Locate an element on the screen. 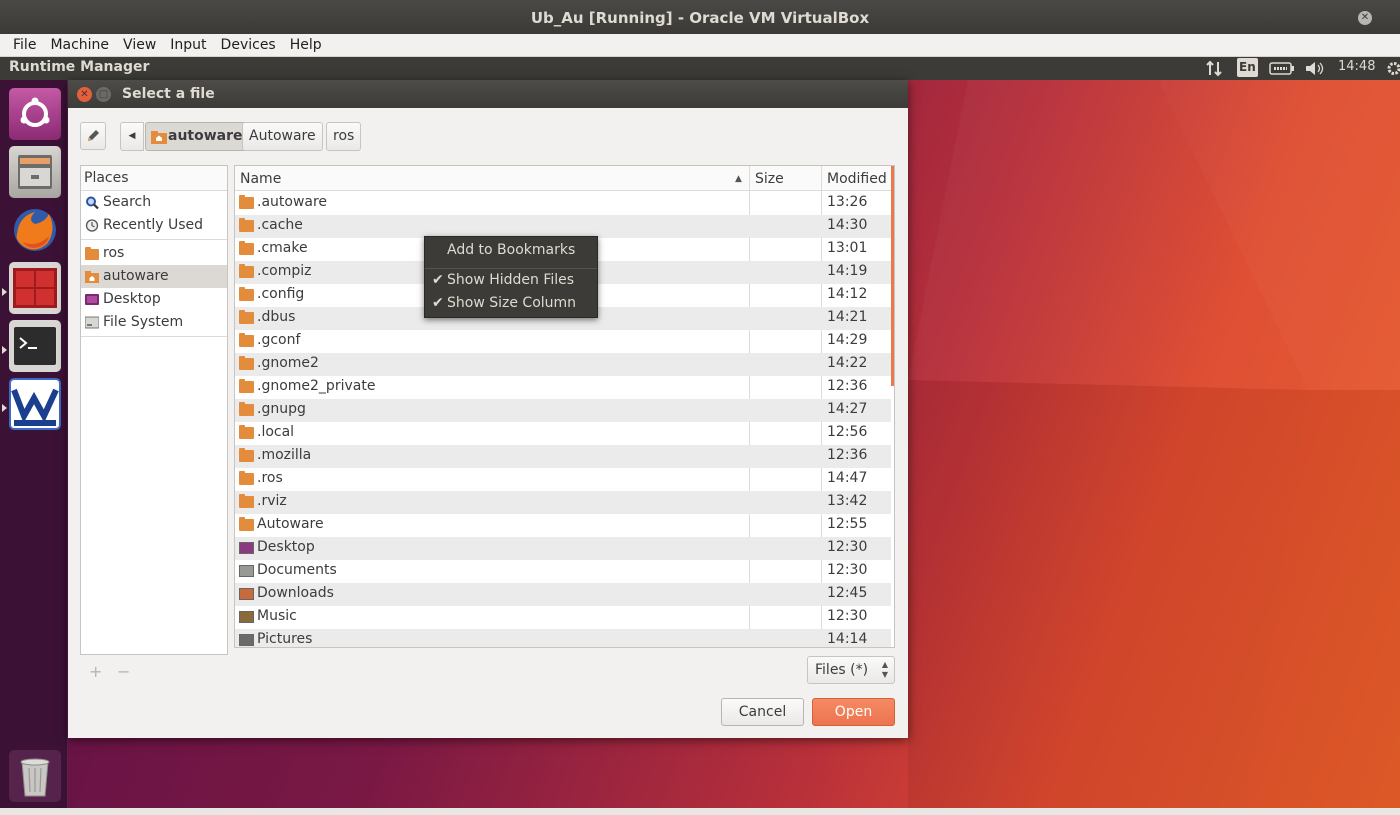 The height and width of the screenshot is (815, 1400). network-transfer-icon is located at coordinates (1214, 68).